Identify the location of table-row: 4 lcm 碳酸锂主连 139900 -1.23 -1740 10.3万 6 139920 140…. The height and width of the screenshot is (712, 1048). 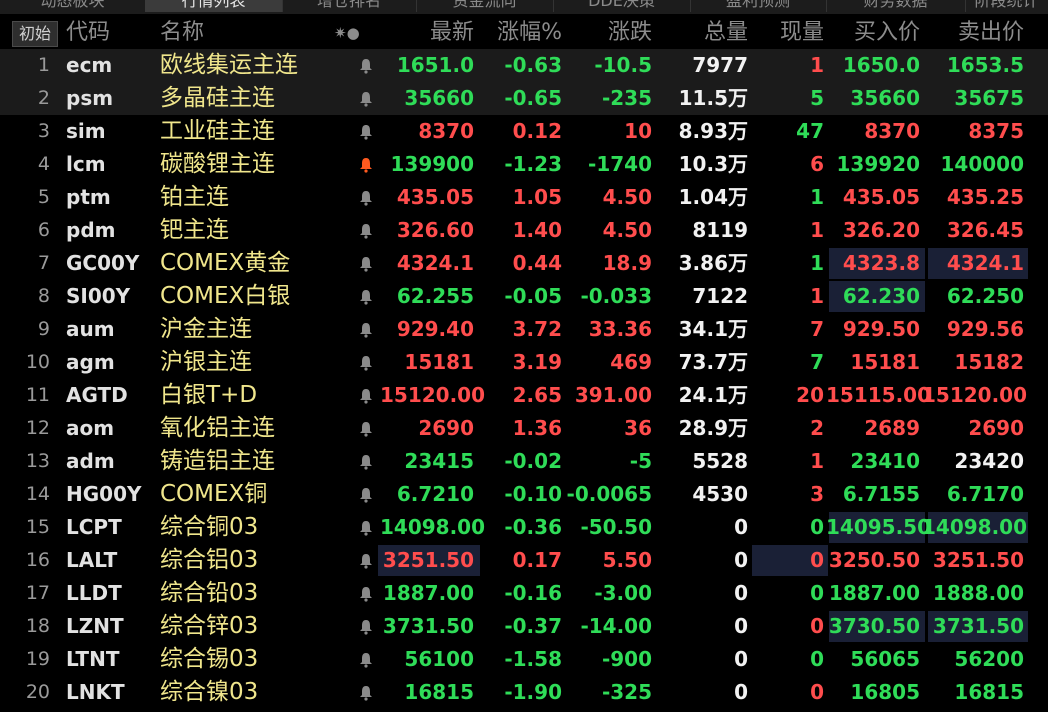
(524, 164).